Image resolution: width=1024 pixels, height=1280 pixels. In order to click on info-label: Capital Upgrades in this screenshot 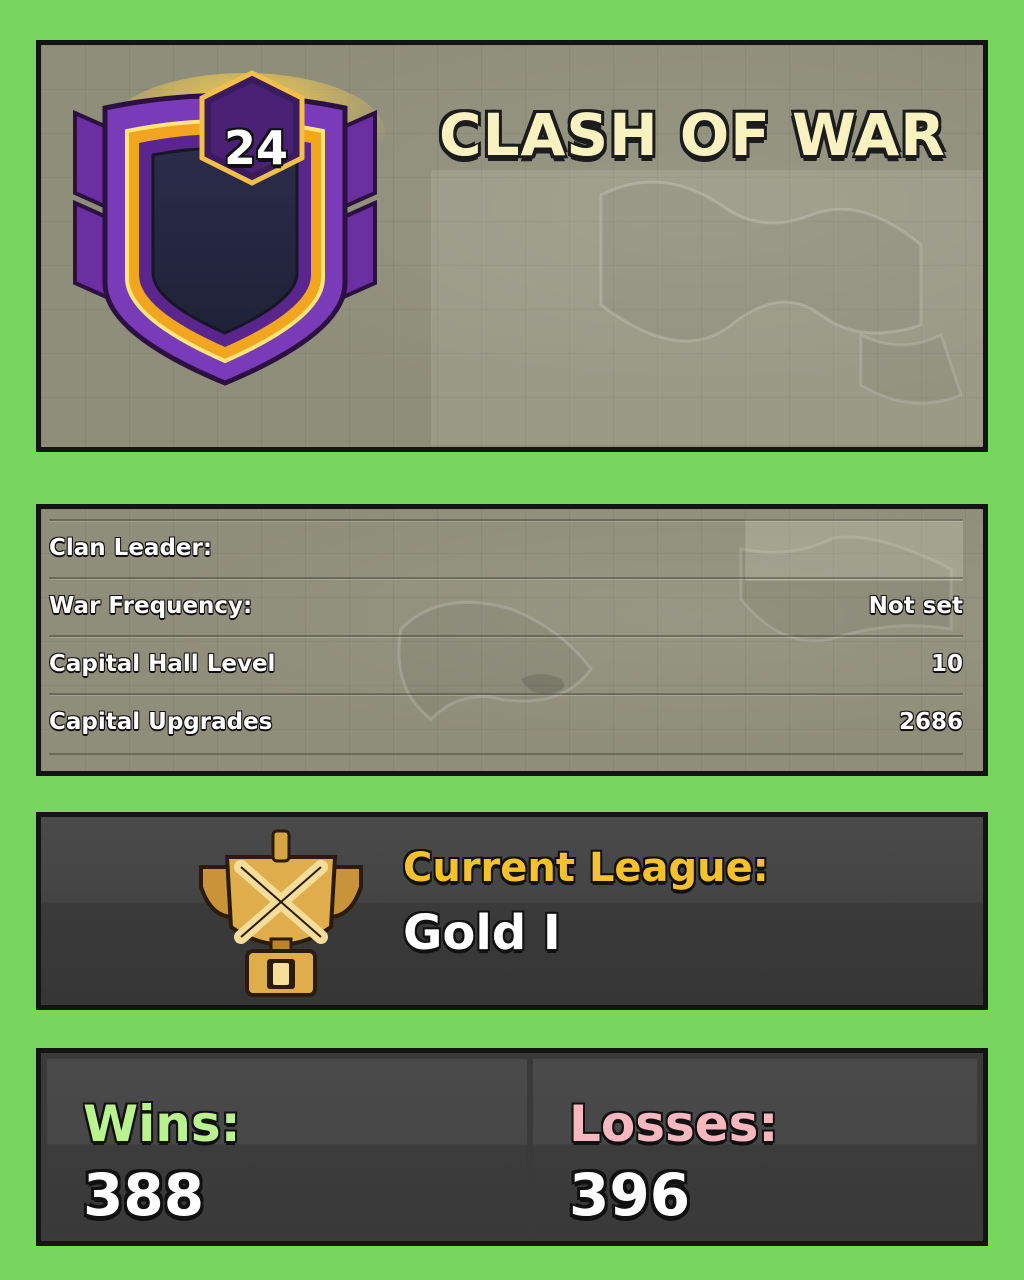, I will do `click(161, 722)`.